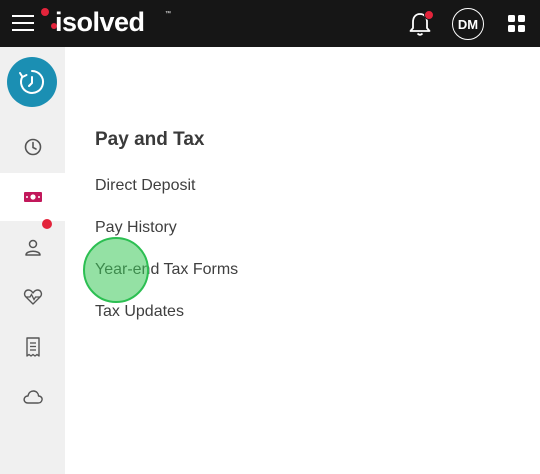 The height and width of the screenshot is (474, 540). I want to click on sidebar, so click(32, 260).